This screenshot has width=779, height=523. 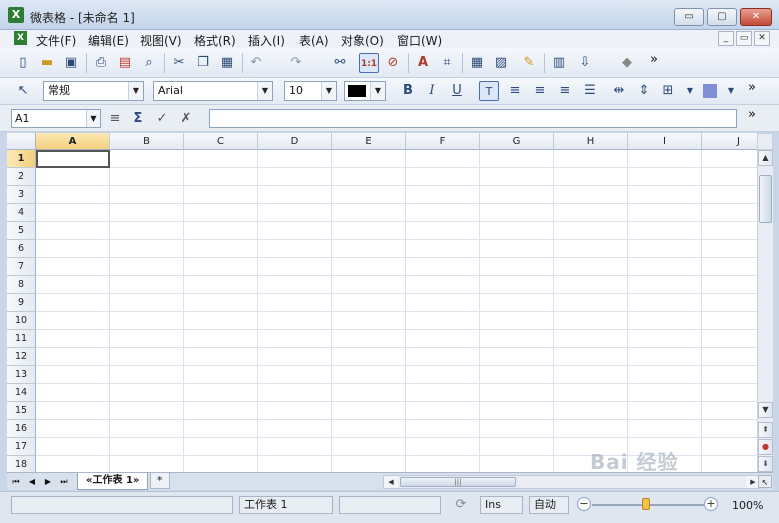 What do you see at coordinates (21, 177) in the screenshot?
I see `row-header-2: 2` at bounding box center [21, 177].